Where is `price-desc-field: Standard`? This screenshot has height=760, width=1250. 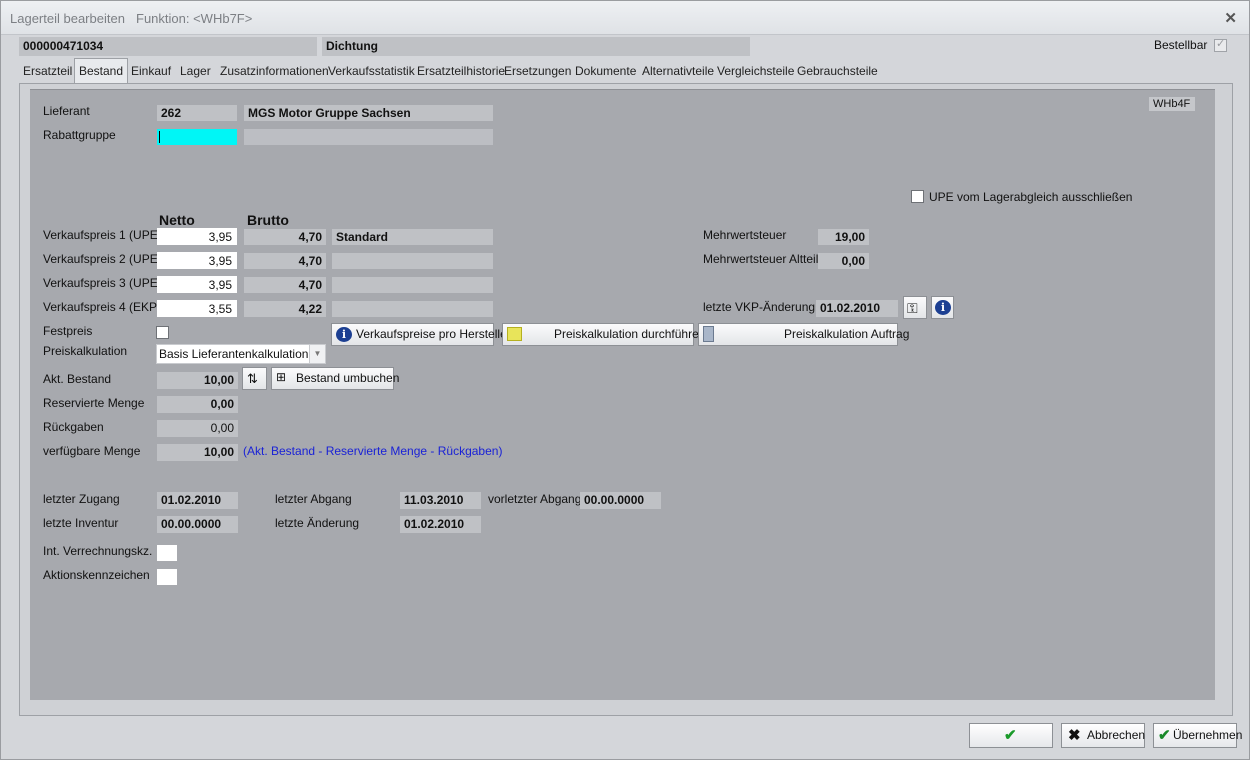 price-desc-field: Standard is located at coordinates (412, 237).